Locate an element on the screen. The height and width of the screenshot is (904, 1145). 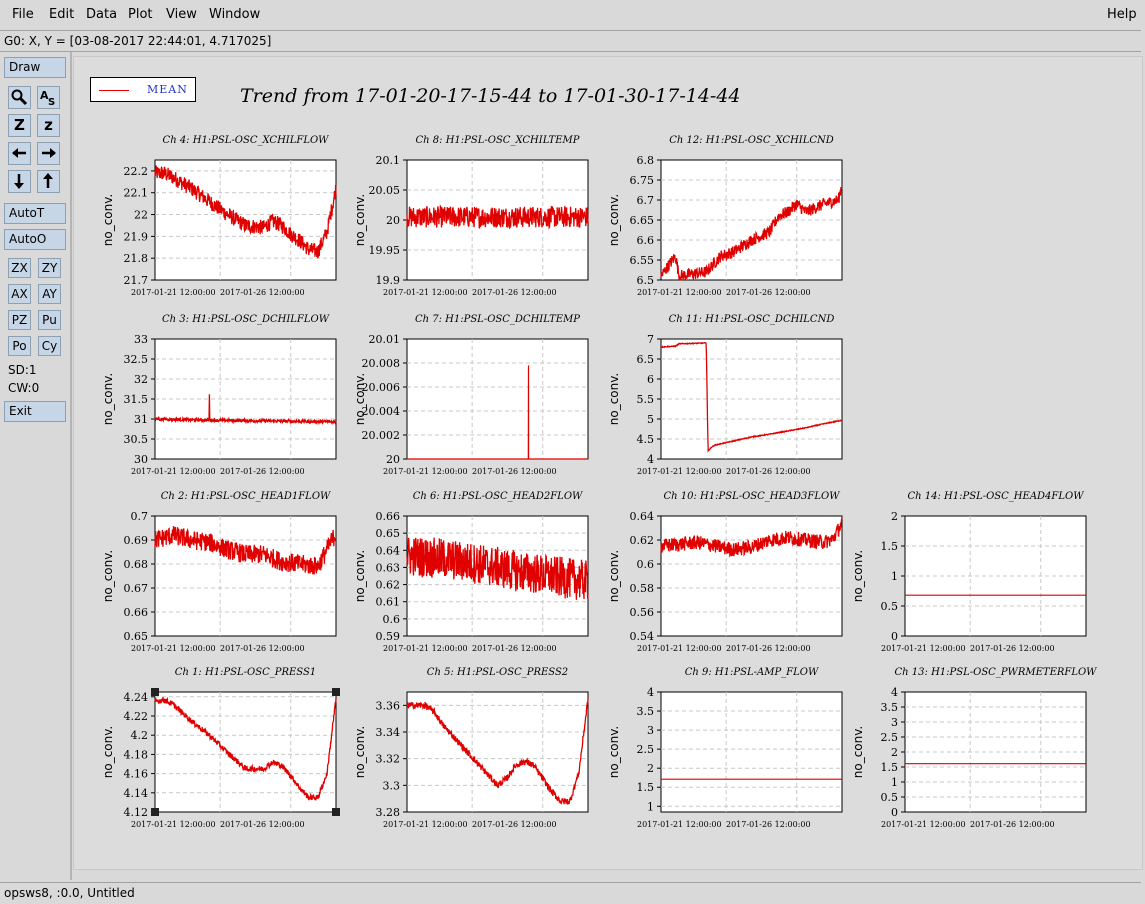
y-tick-label: 6.6 is located at coordinates (646, 240).